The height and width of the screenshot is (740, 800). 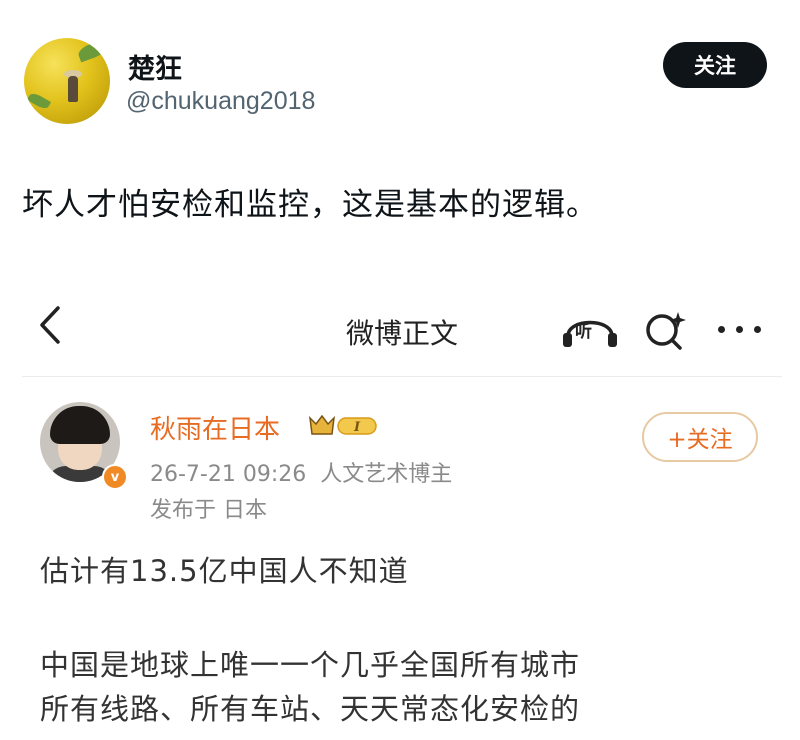 What do you see at coordinates (357, 427) in the screenshot?
I see `svg-text: I` at bounding box center [357, 427].